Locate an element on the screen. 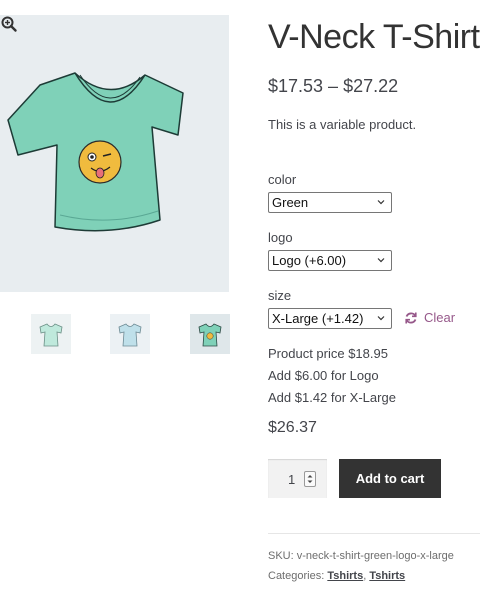  product-description: This is a variable product. is located at coordinates (342, 124).